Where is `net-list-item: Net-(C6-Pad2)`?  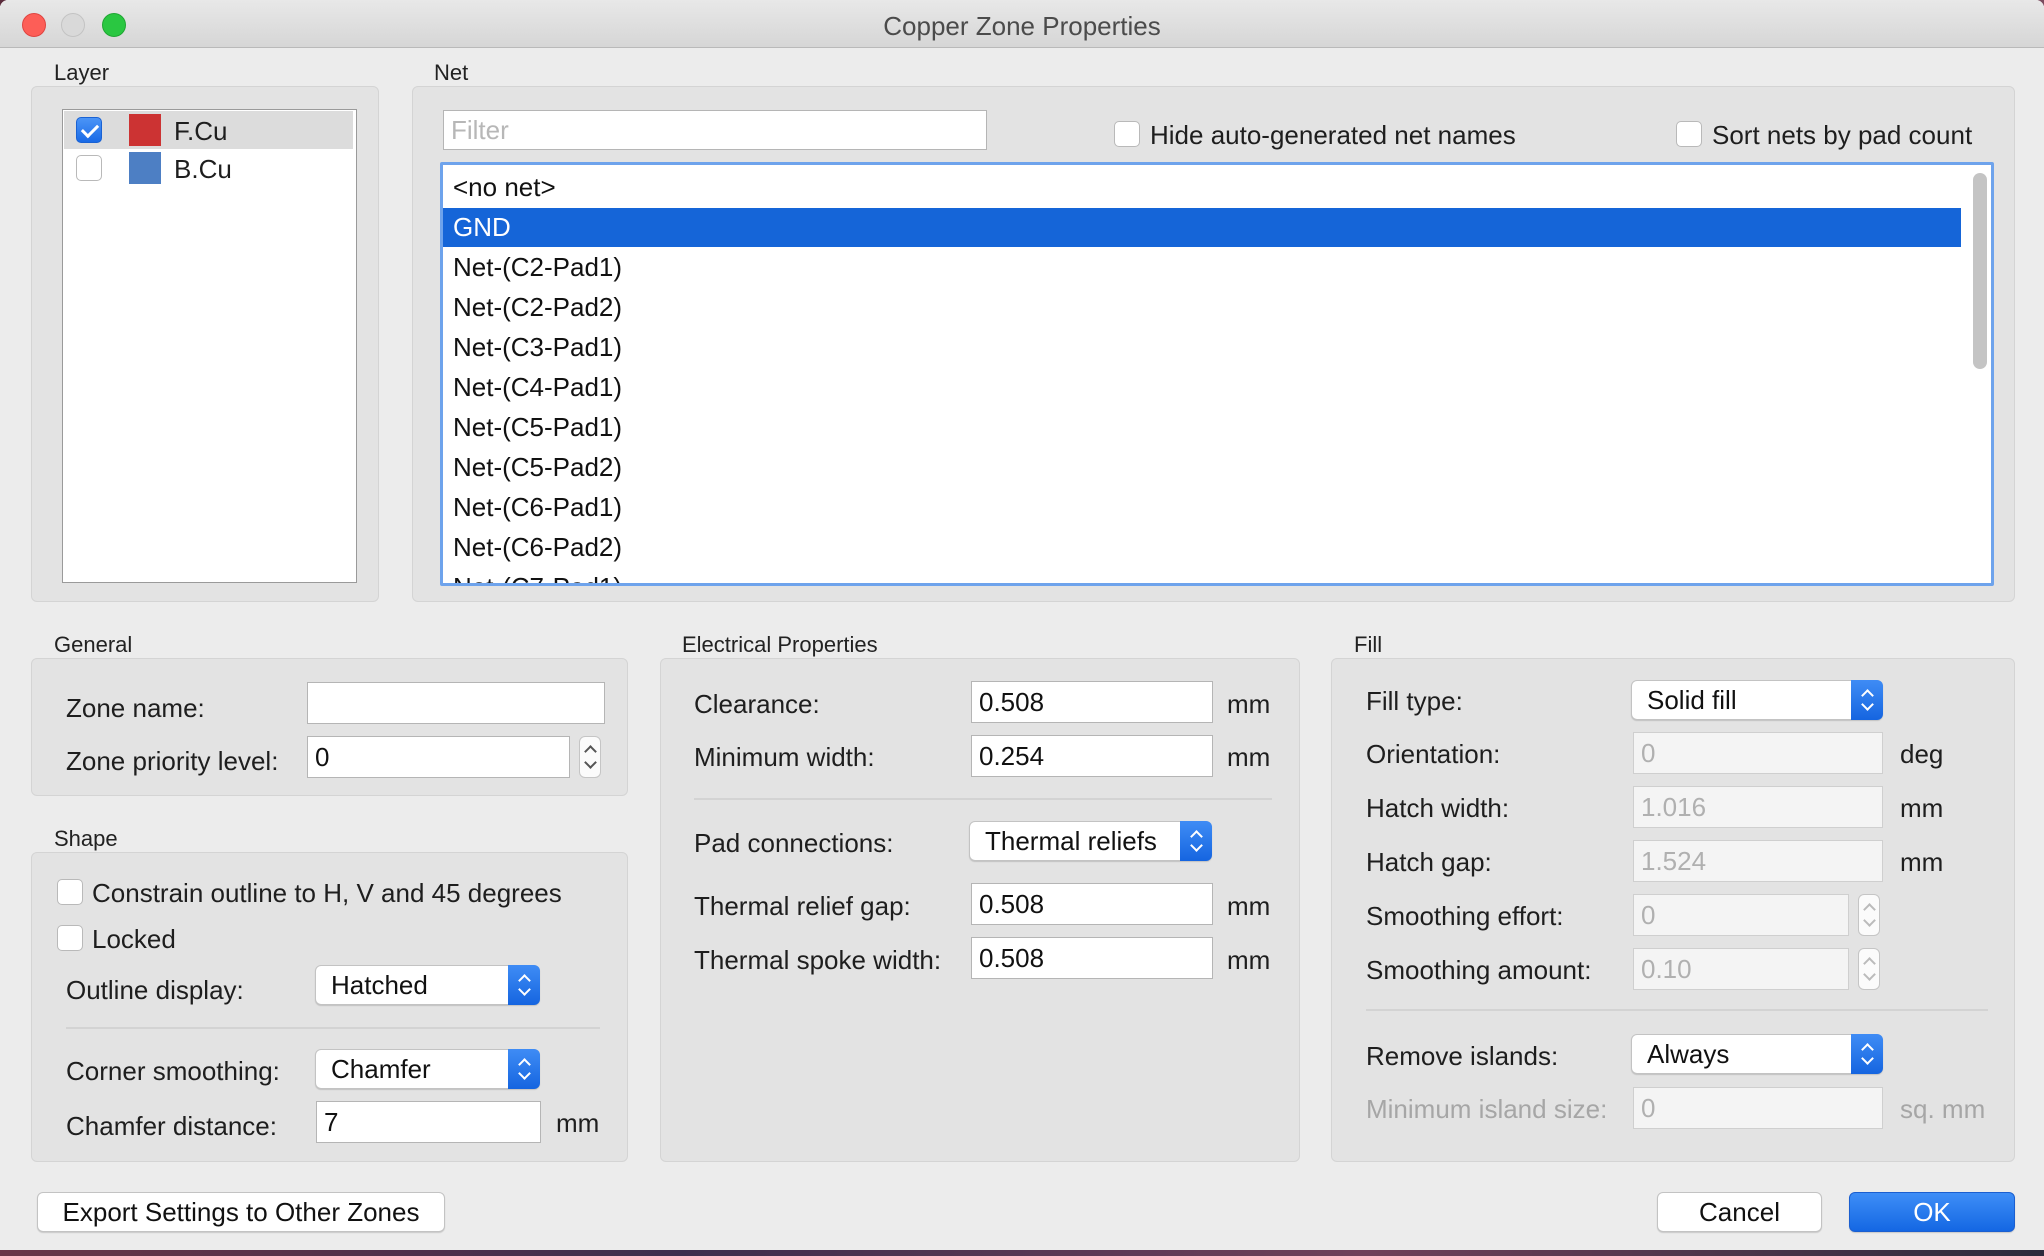 net-list-item: Net-(C6-Pad2) is located at coordinates (1202, 547).